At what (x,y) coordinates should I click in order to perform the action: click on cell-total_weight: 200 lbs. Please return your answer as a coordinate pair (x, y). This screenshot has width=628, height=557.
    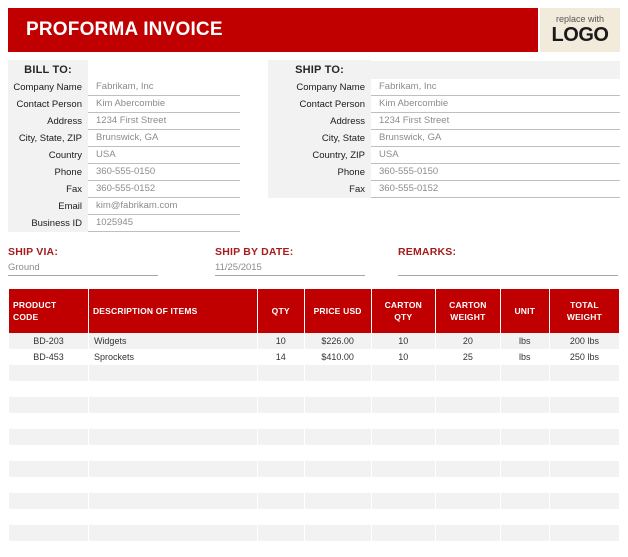
    Looking at the image, I should click on (584, 341).